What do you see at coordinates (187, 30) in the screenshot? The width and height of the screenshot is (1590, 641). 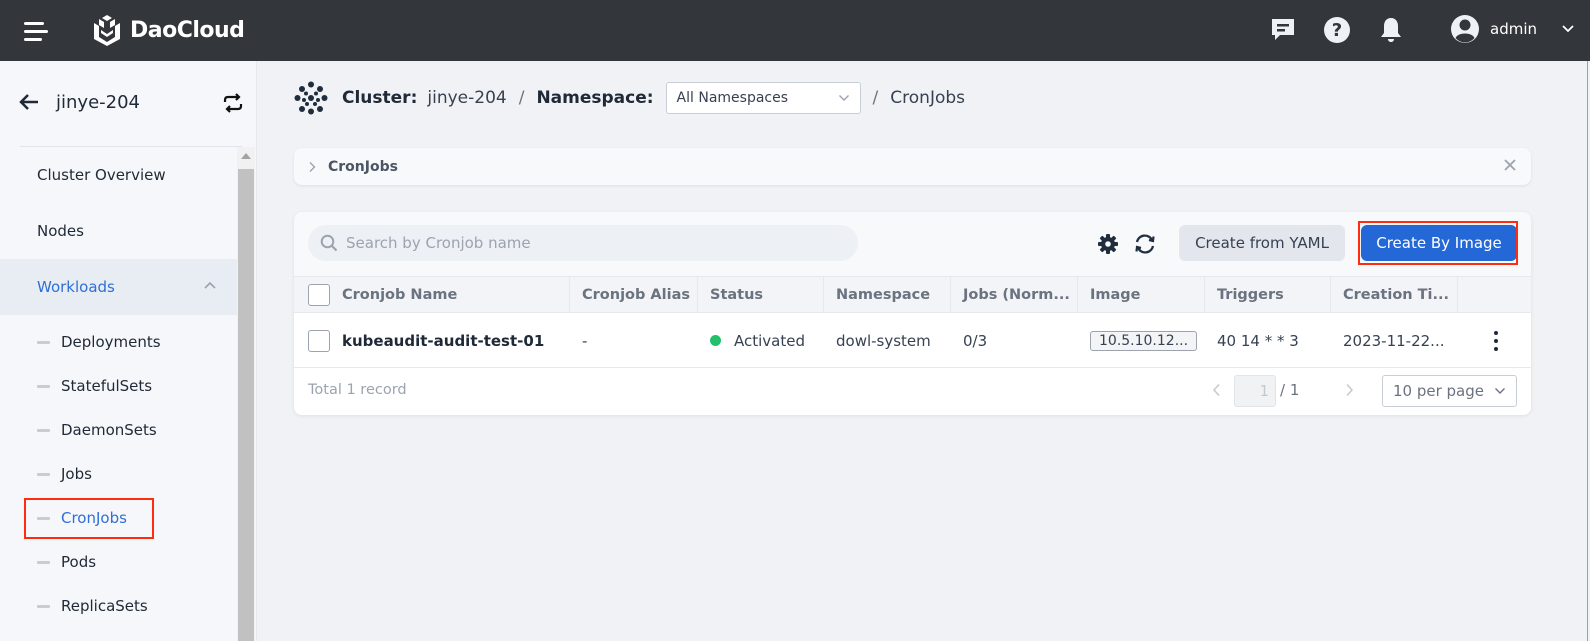 I see `brand-name: DaoCloud` at bounding box center [187, 30].